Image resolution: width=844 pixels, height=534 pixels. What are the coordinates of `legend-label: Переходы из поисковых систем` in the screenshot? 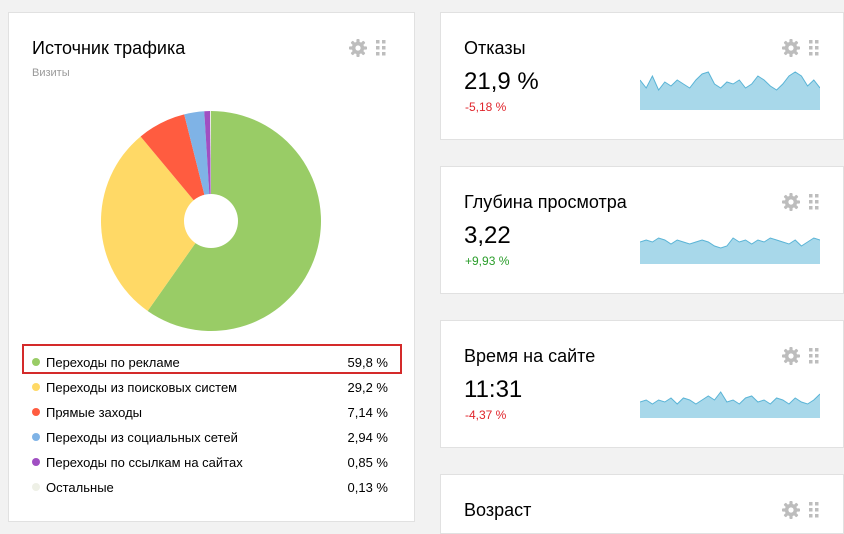 It's located at (142, 387).